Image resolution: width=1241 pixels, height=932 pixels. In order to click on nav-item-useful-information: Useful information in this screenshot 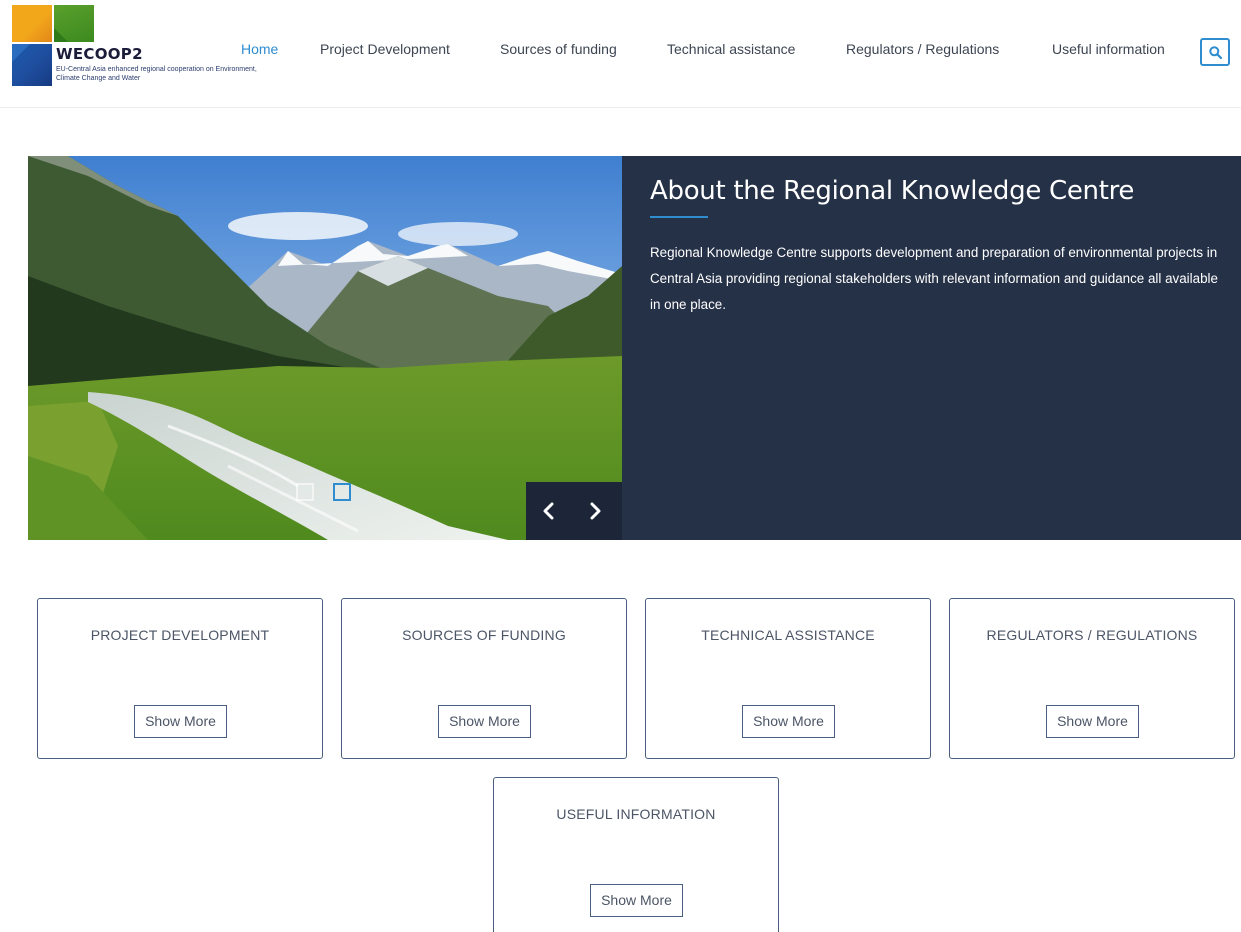, I will do `click(1108, 49)`.